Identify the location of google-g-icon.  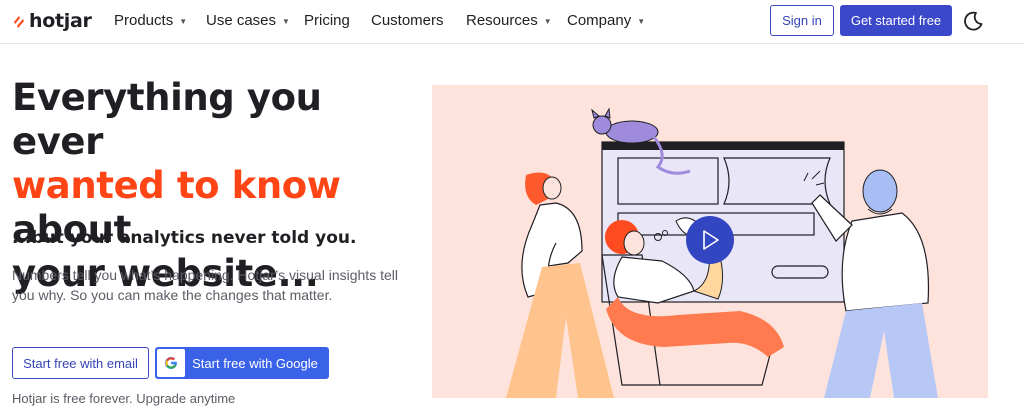
(171, 362).